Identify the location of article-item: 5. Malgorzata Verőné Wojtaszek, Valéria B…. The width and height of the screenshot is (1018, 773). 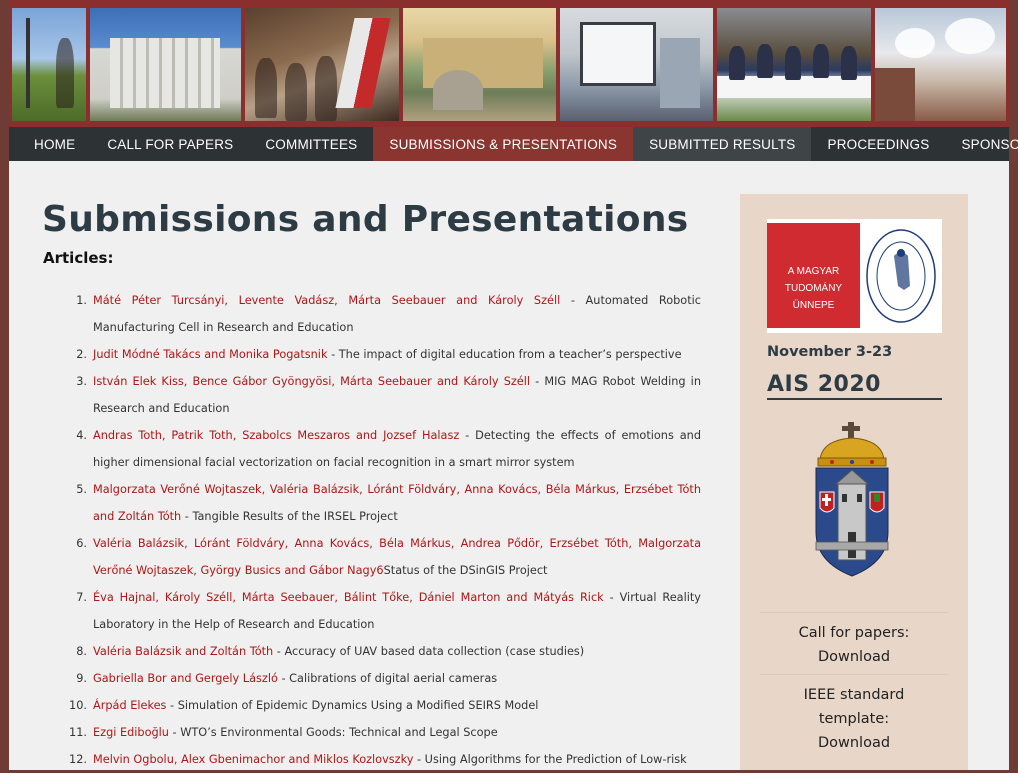
(388, 503).